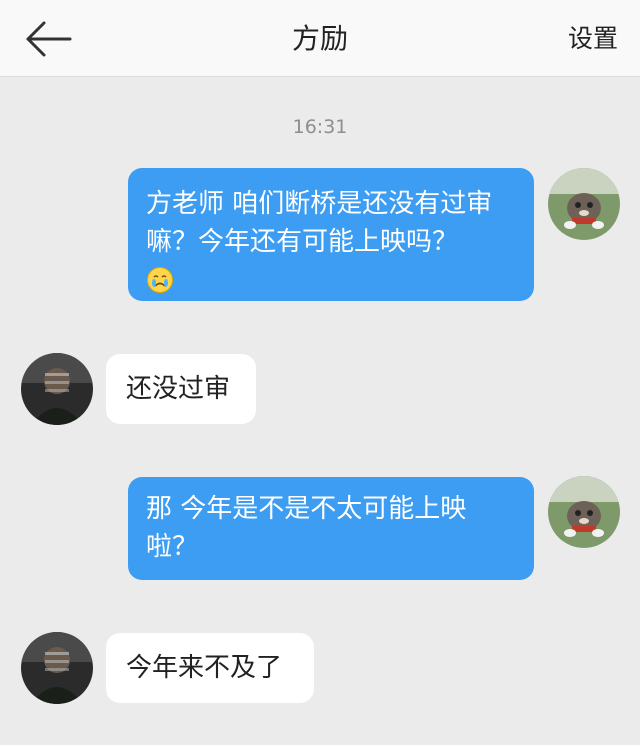 Image resolution: width=640 pixels, height=745 pixels. I want to click on message-timestamp: 16:31, so click(320, 127).